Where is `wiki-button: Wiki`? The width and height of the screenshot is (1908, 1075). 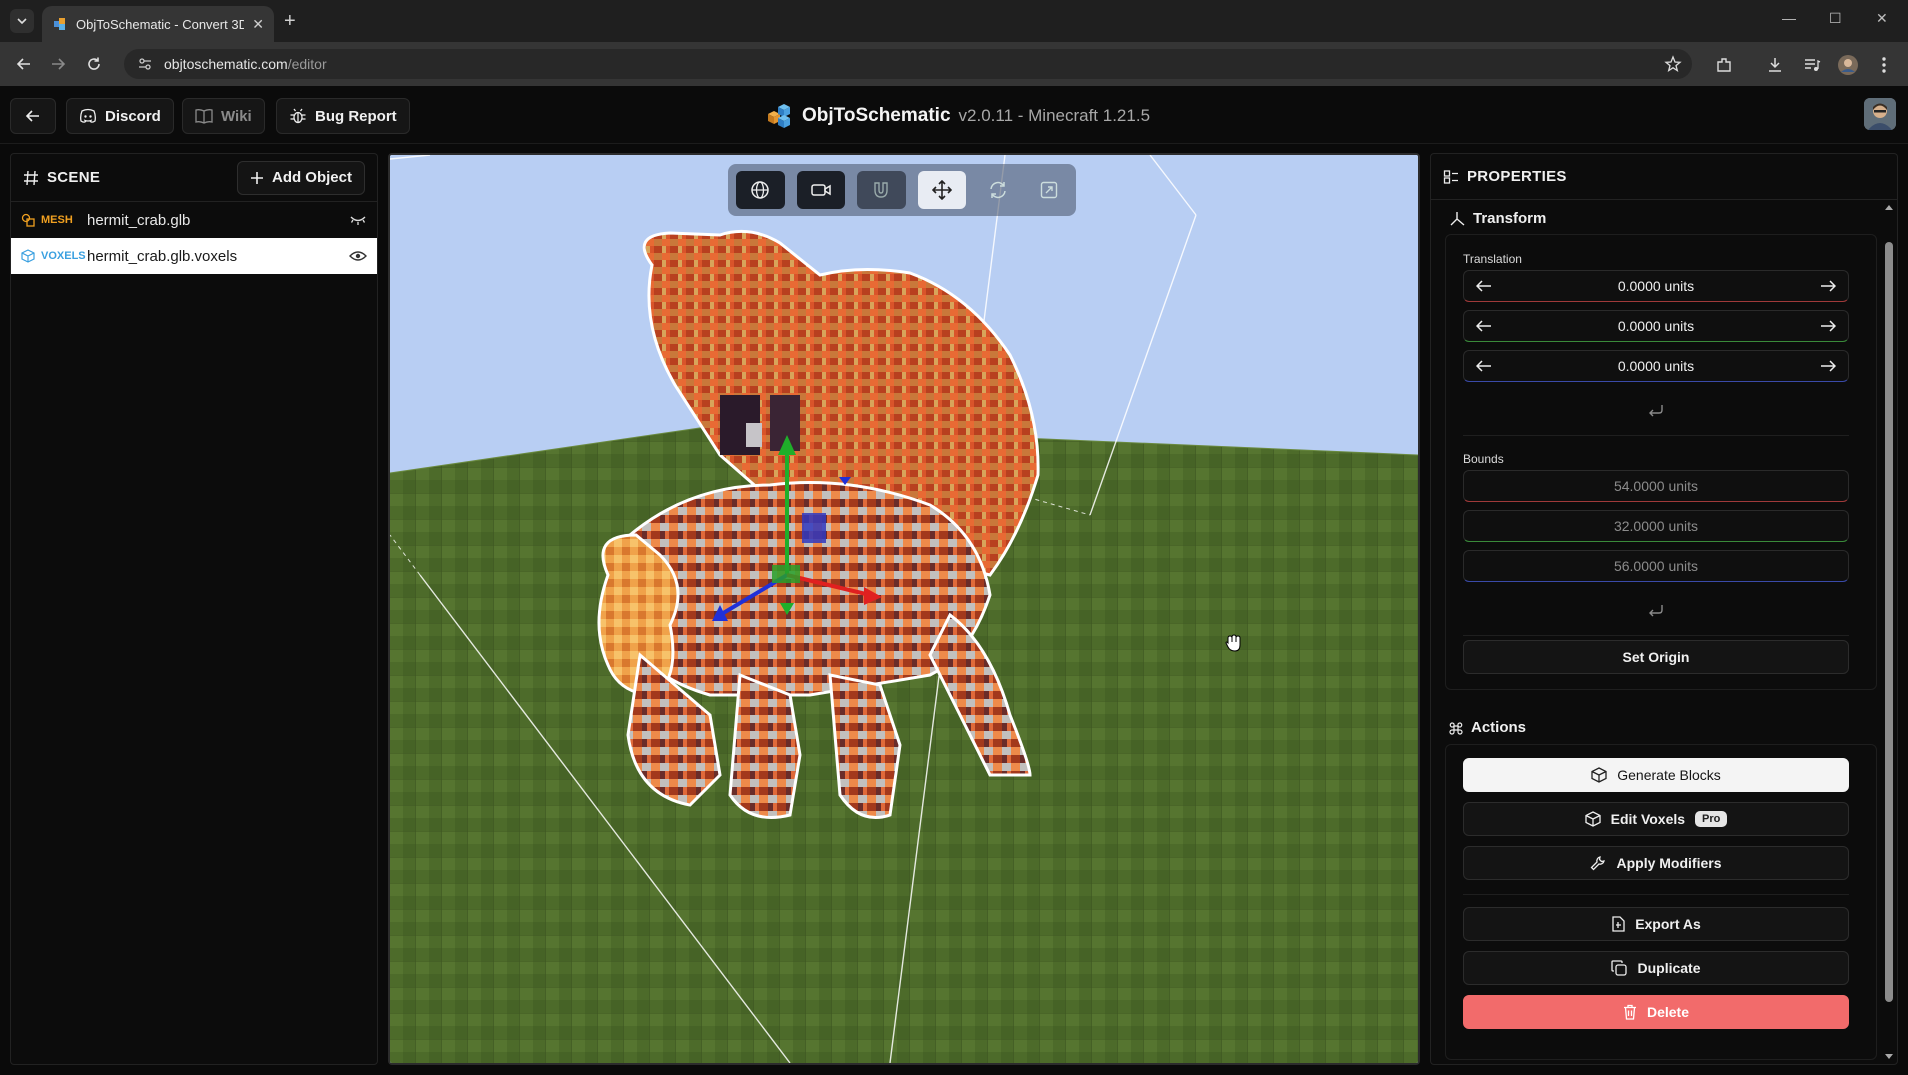 wiki-button: Wiki is located at coordinates (223, 116).